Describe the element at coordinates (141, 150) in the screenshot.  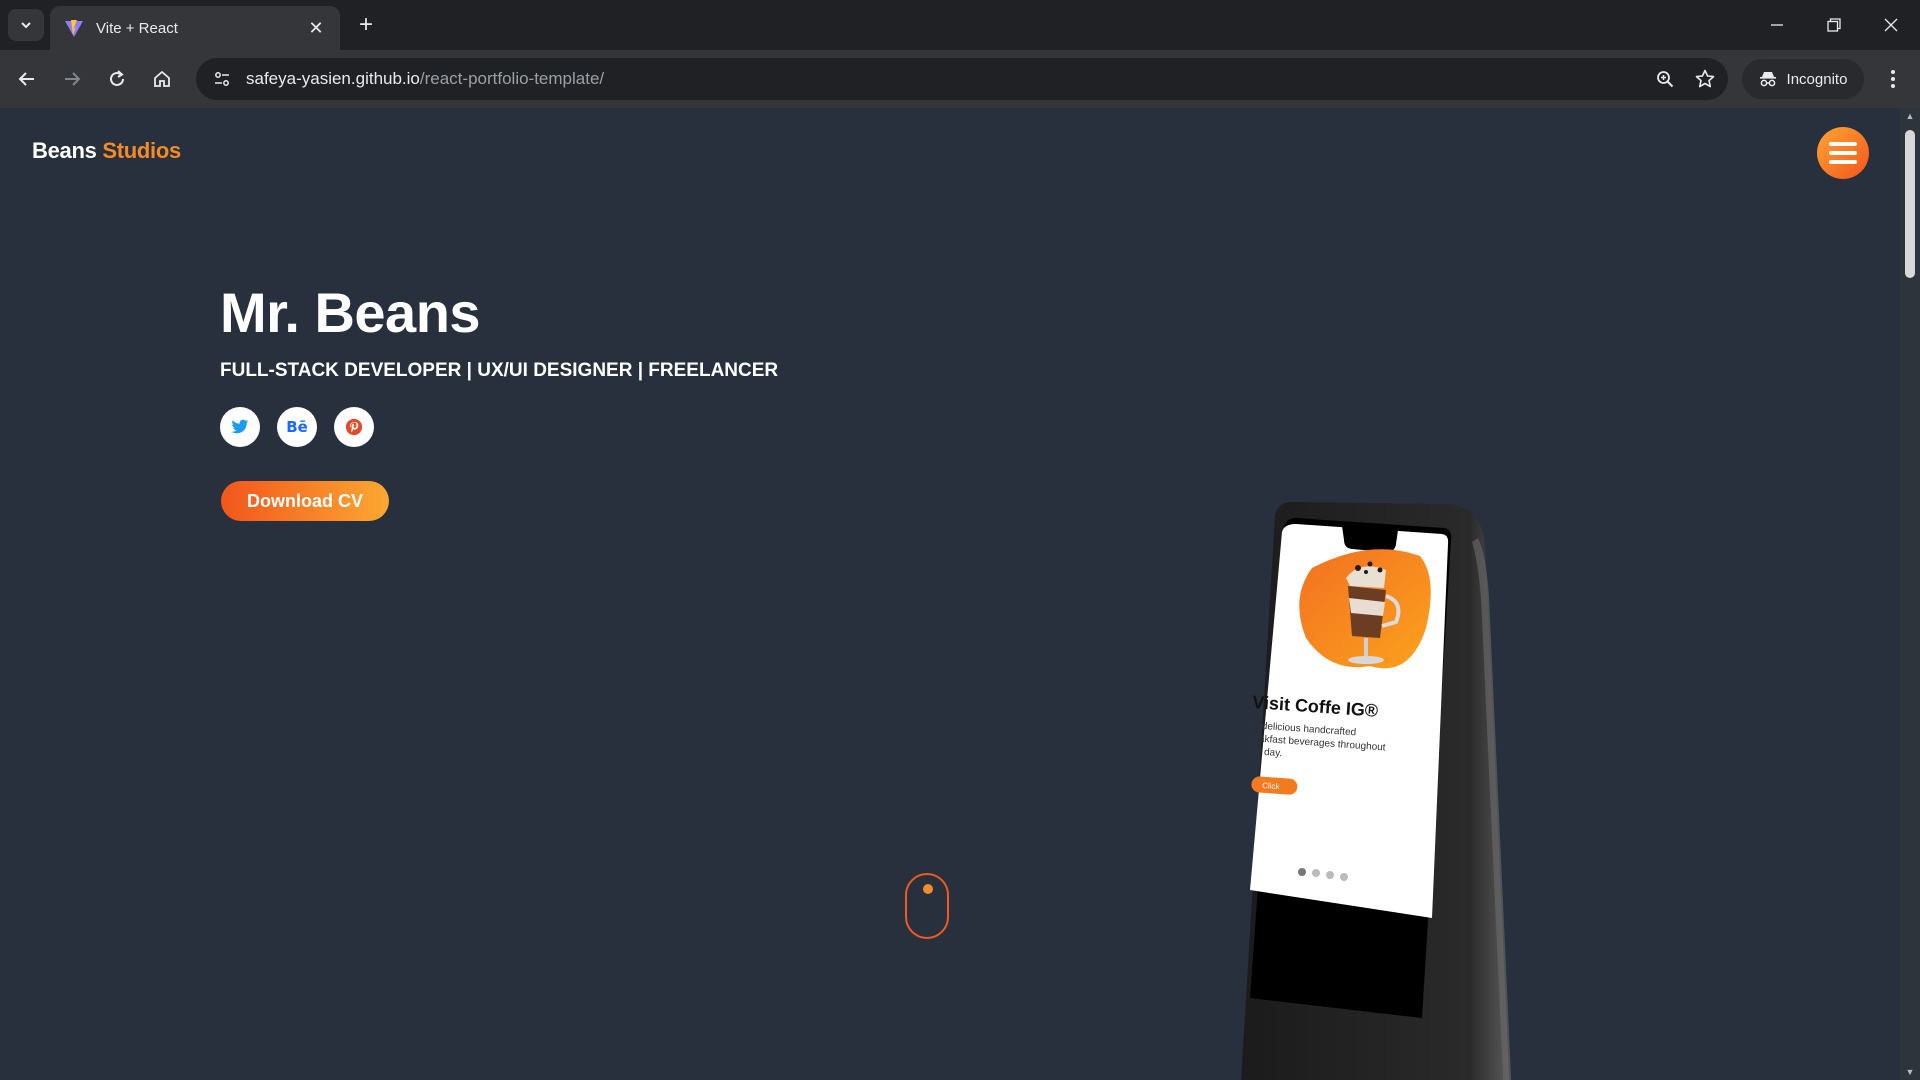
I see `brand-accent: Studios` at that location.